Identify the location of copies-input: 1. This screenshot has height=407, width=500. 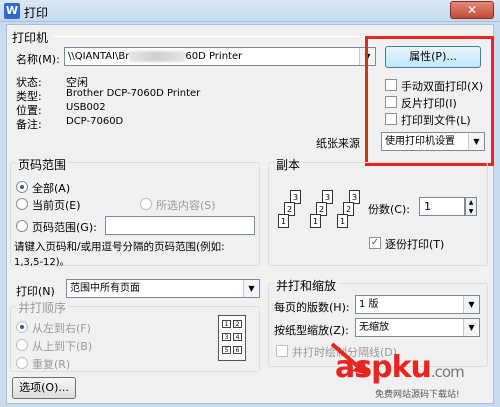
(442, 206).